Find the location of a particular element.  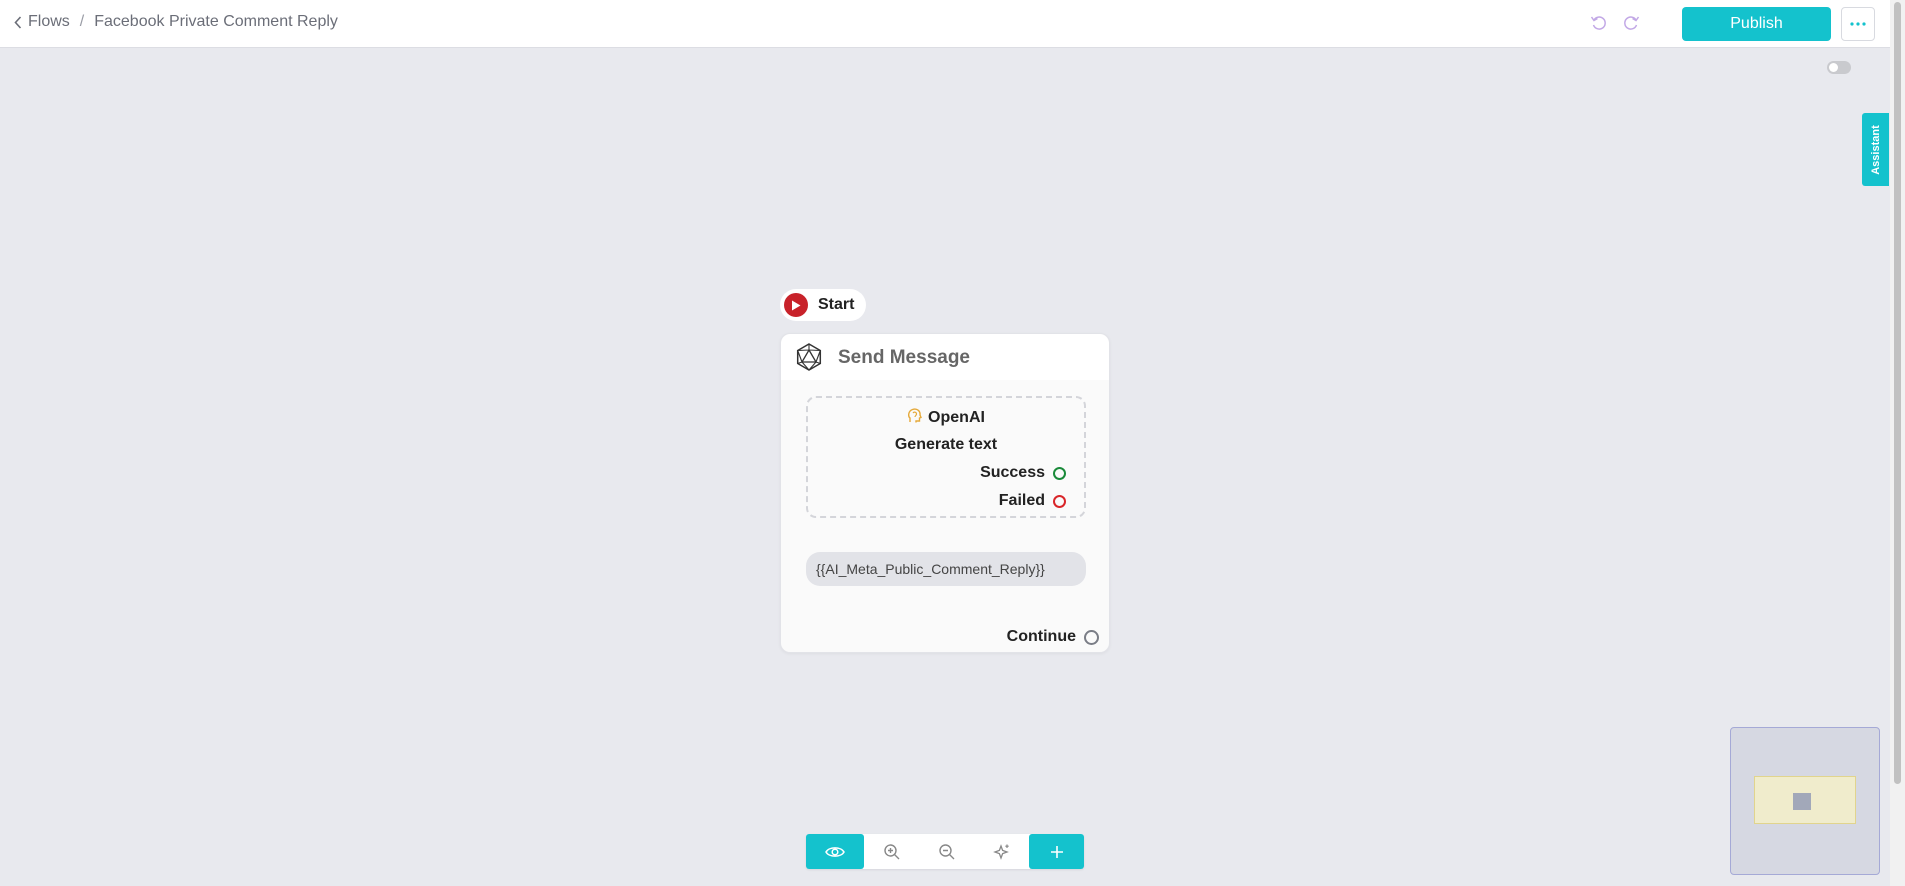

continue-label: Continue is located at coordinates (1041, 636).